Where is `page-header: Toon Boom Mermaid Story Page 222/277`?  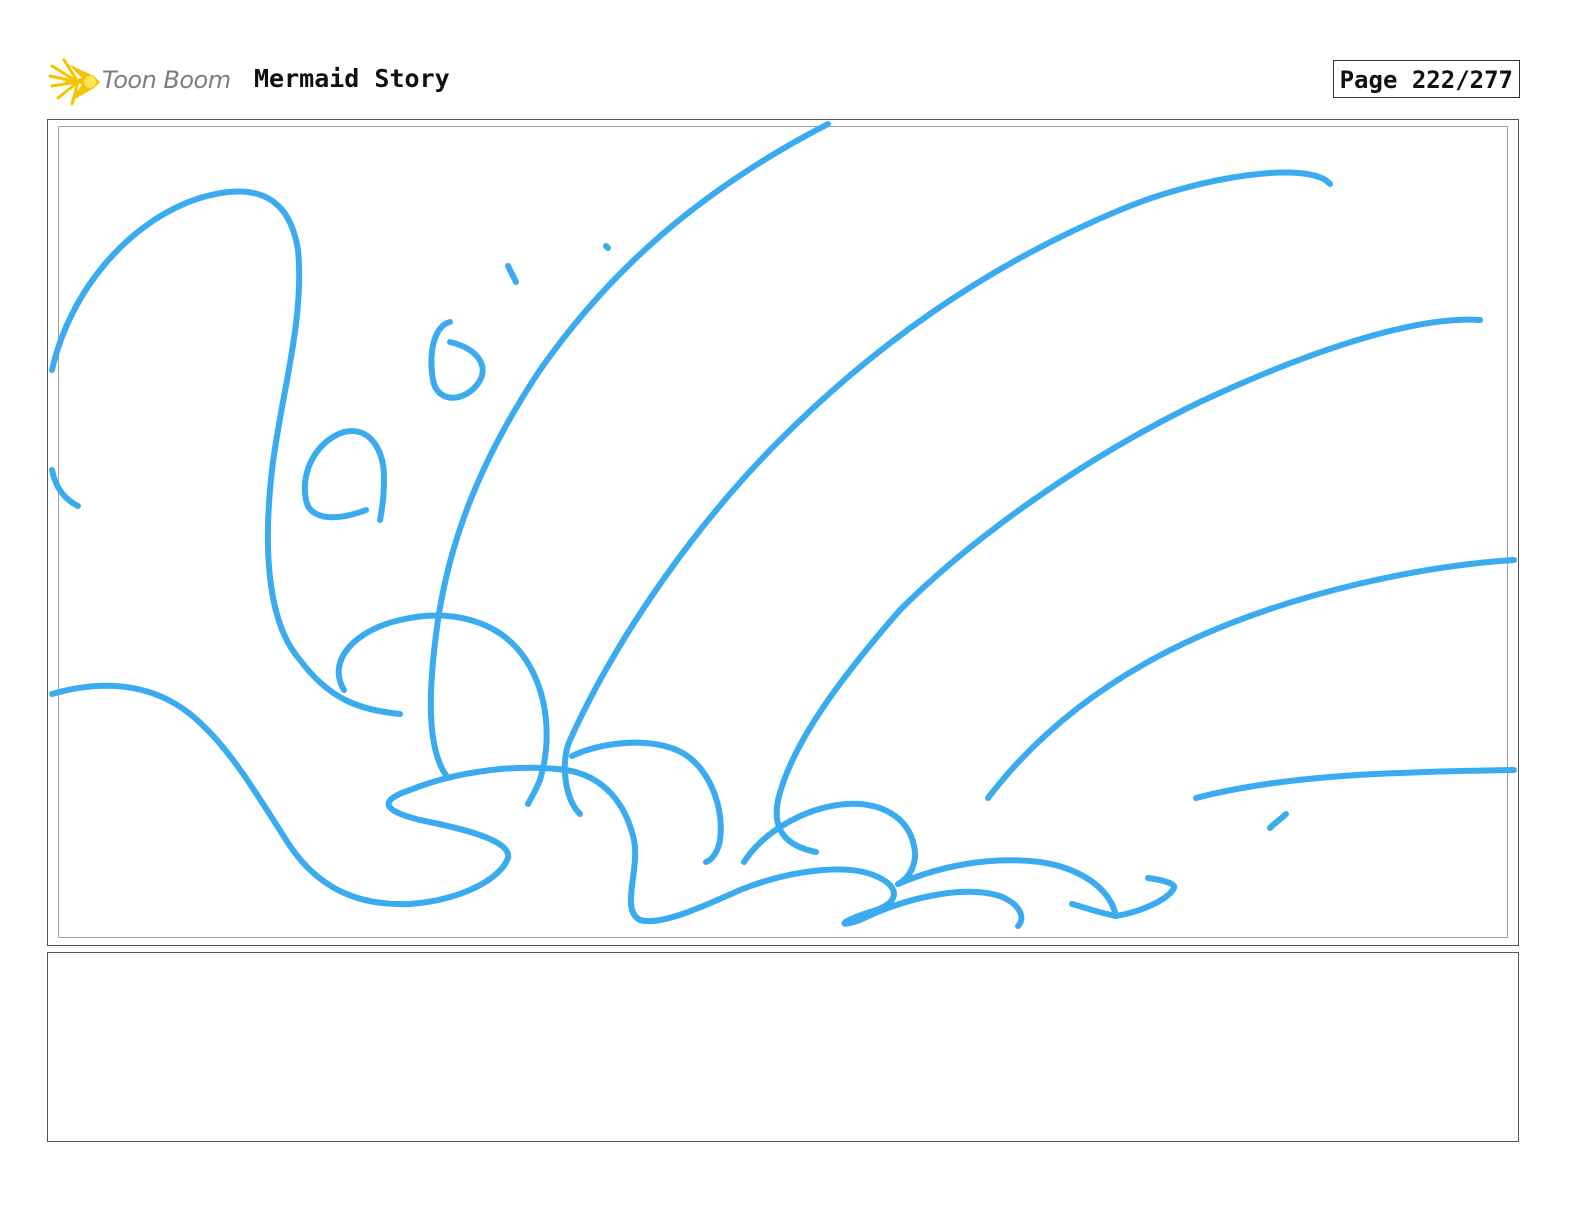 page-header: Toon Boom Mermaid Story Page 222/277 is located at coordinates (784, 80).